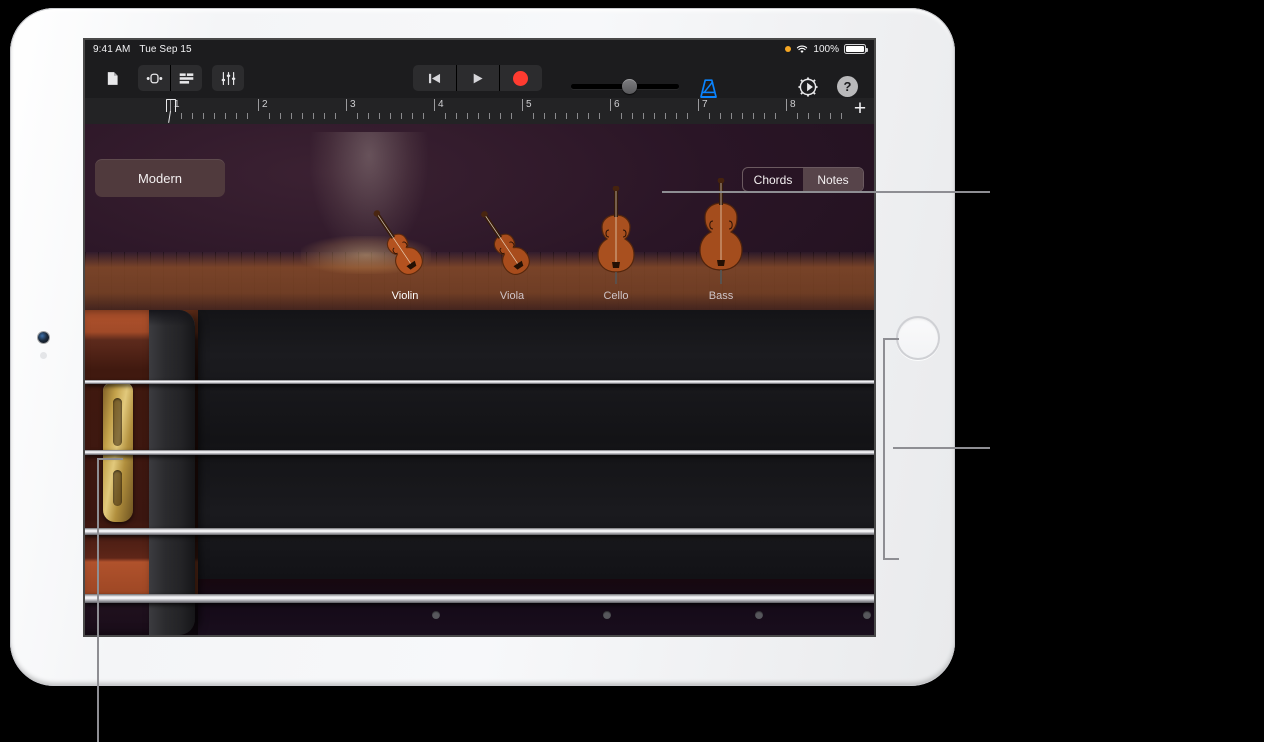 The height and width of the screenshot is (742, 1264). I want to click on chords-notes-toggle: Chords Notes, so click(803, 179).